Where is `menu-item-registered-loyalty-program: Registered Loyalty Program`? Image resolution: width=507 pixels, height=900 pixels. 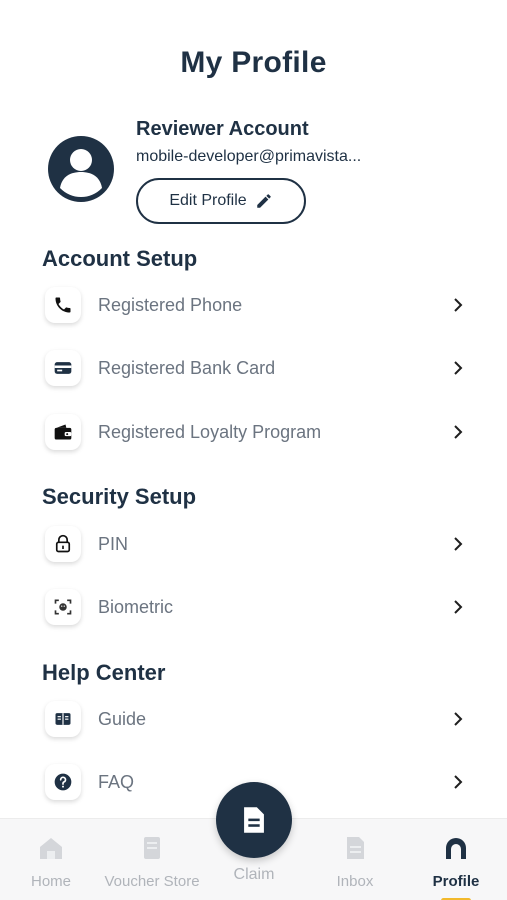 menu-item-registered-loyalty-program: Registered Loyalty Program is located at coordinates (257, 432).